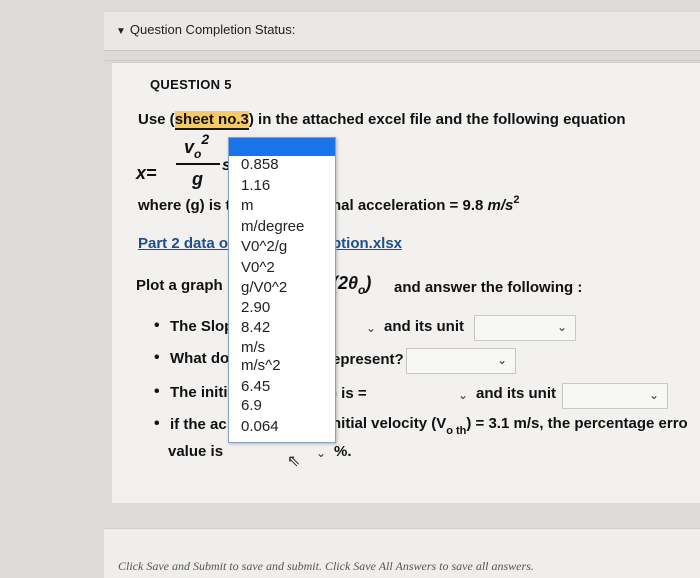  Describe the element at coordinates (461, 361) in the screenshot. I see `represent-select: ⌄` at that location.